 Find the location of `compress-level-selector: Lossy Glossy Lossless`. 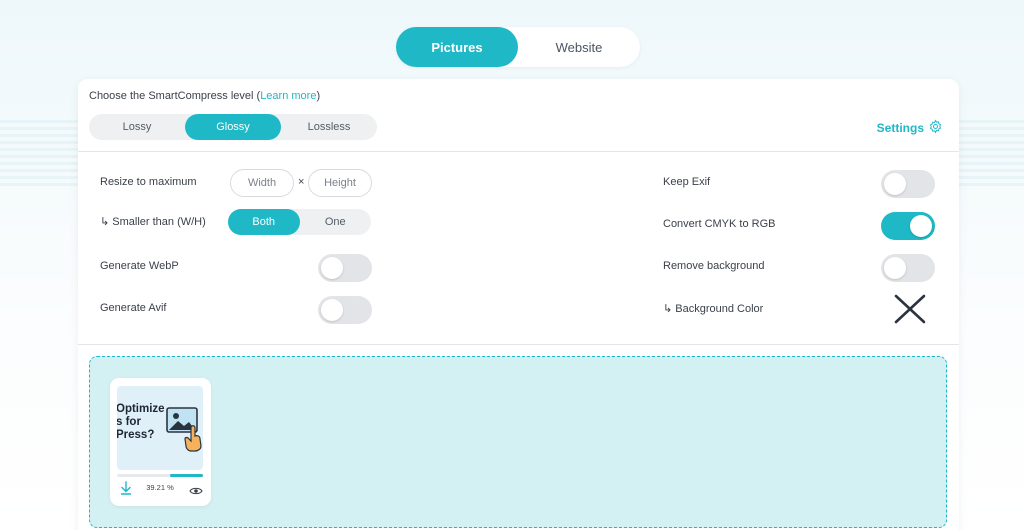

compress-level-selector: Lossy Glossy Lossless is located at coordinates (233, 127).